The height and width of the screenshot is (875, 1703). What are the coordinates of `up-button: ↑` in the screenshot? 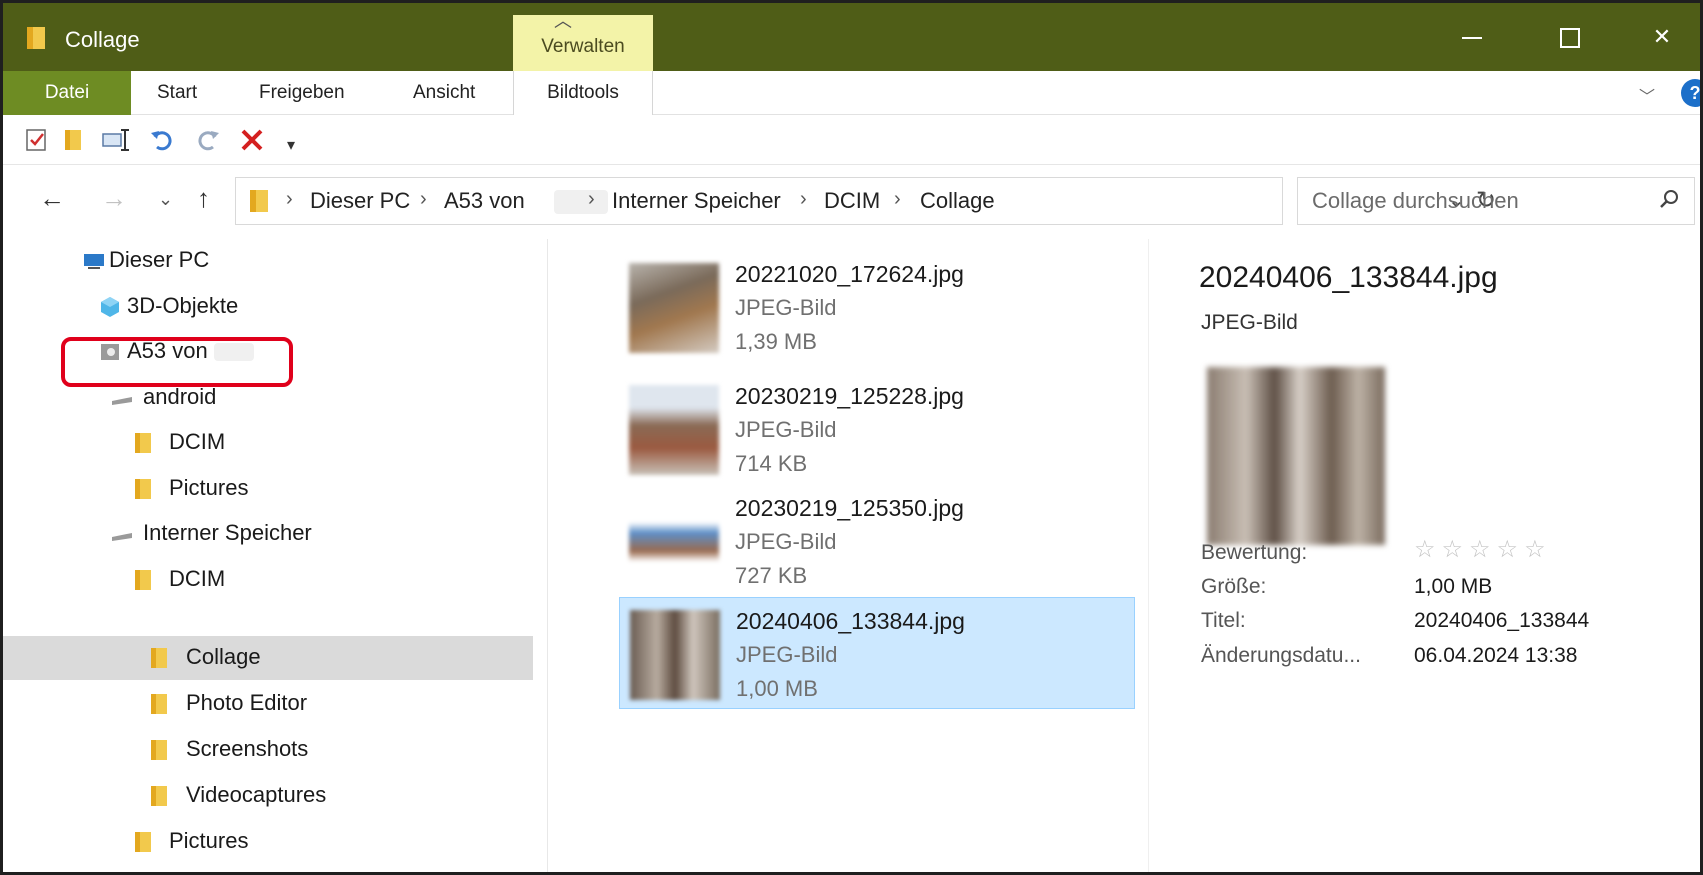 It's located at (203, 198).